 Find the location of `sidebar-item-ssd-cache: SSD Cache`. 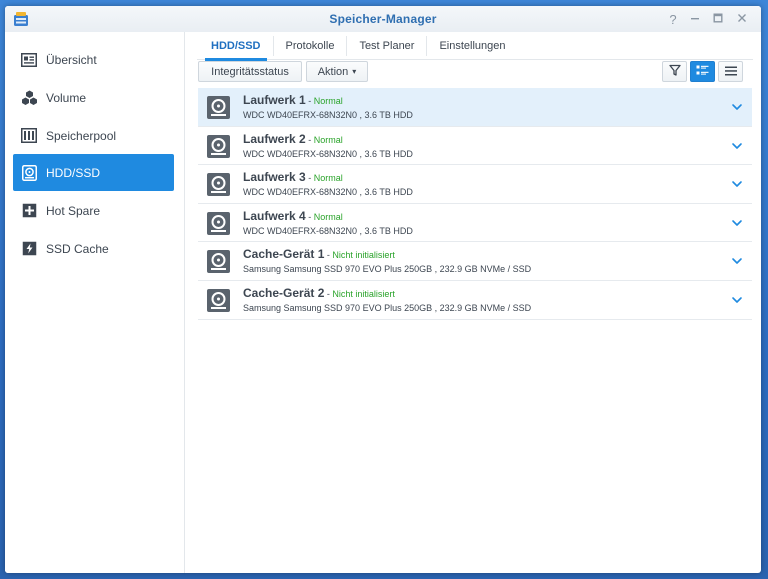

sidebar-item-ssd-cache: SSD Cache is located at coordinates (93, 248).